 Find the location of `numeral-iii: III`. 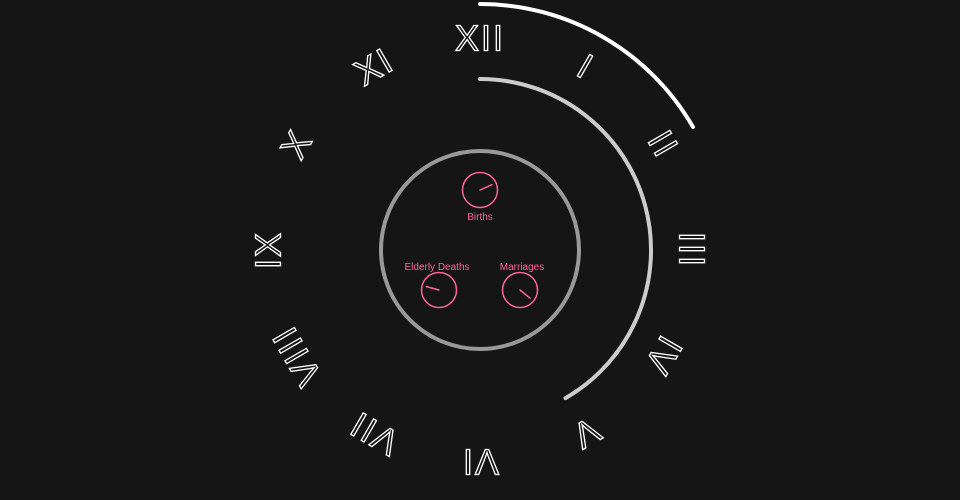

numeral-iii: III is located at coordinates (692, 250).